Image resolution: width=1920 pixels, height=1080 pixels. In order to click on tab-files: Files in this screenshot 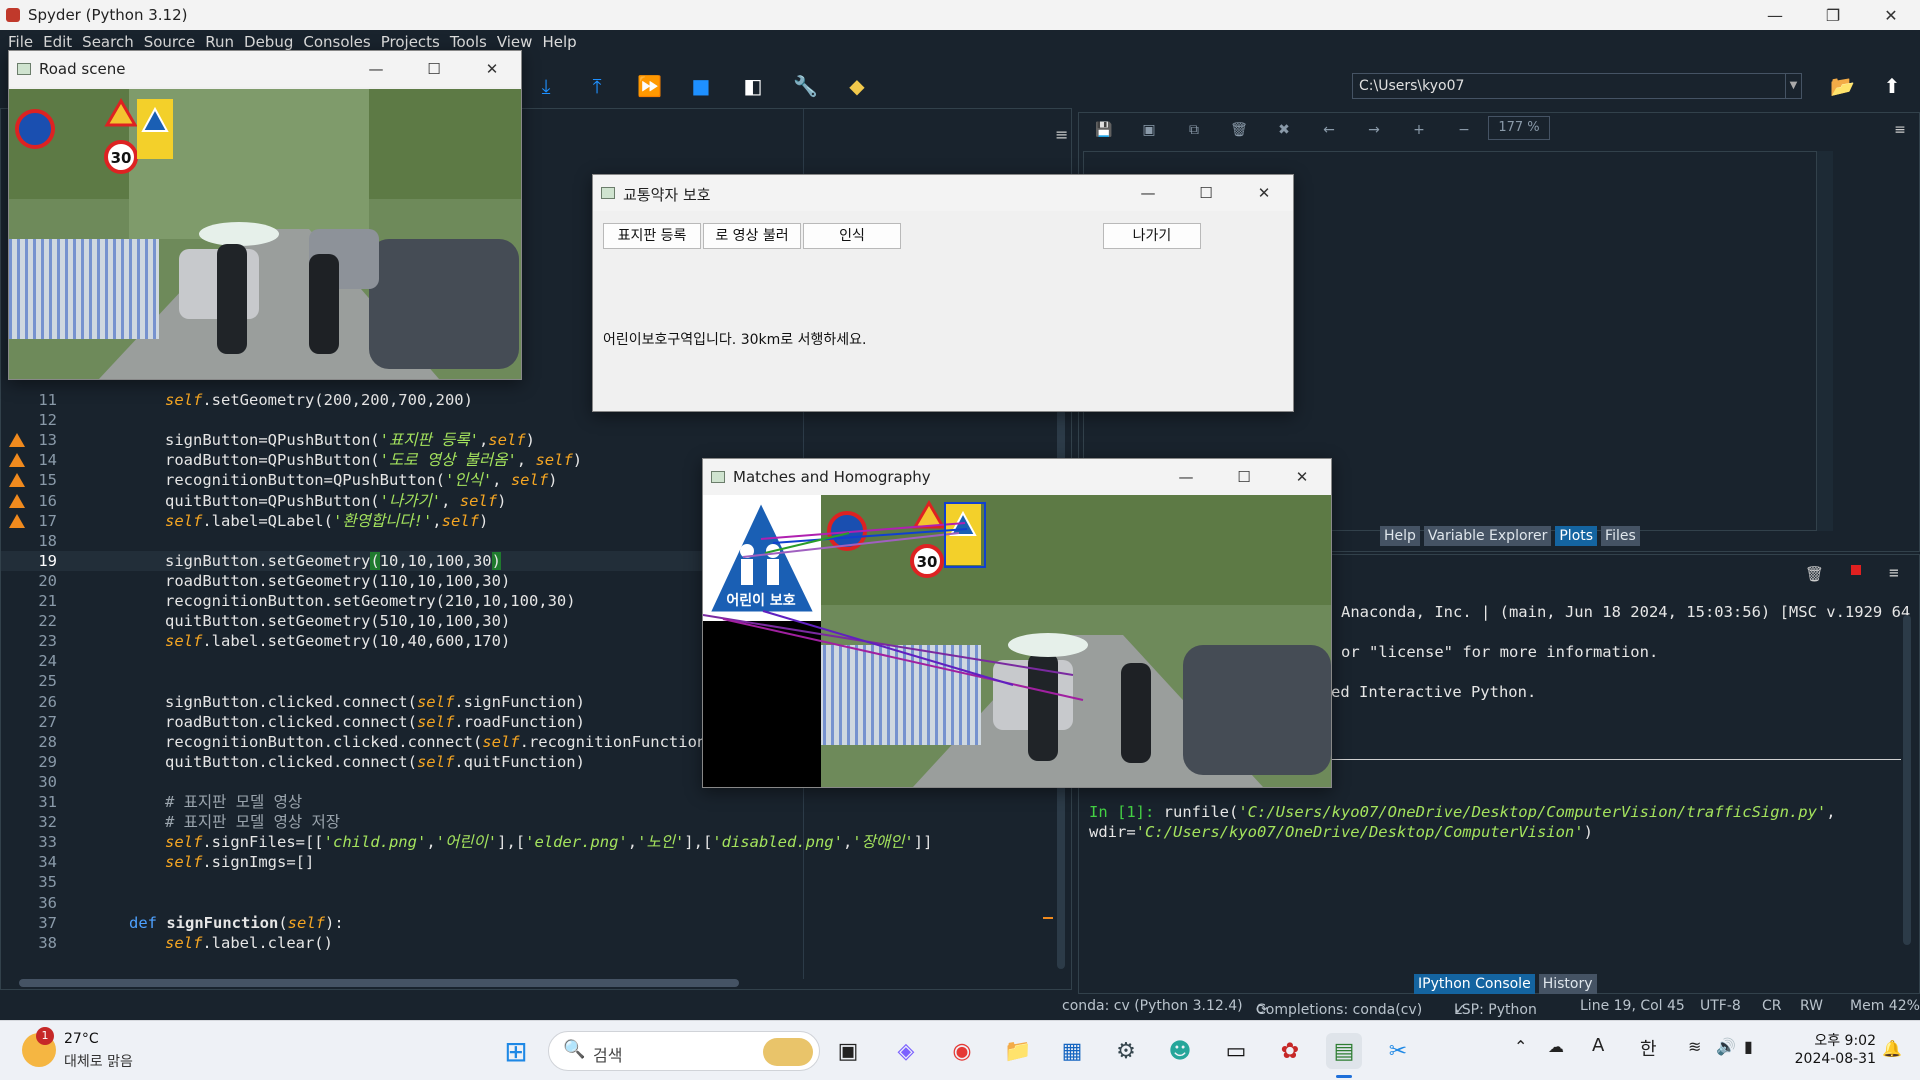, I will do `click(1620, 536)`.